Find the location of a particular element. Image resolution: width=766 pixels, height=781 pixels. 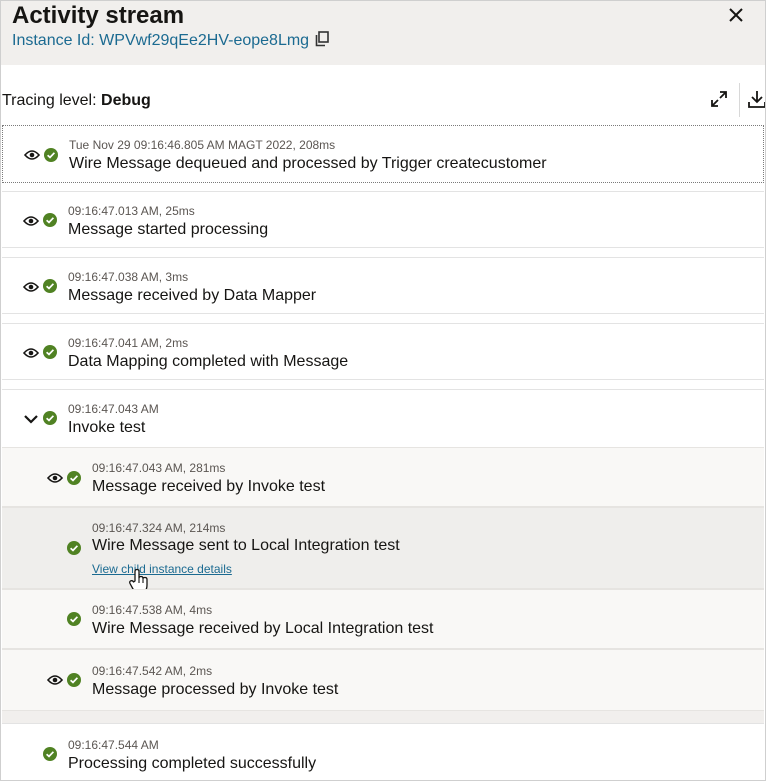

toolbar-divider is located at coordinates (739, 100).